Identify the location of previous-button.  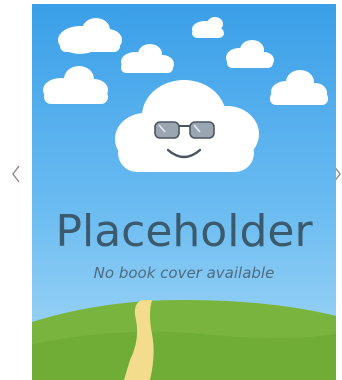
(16, 174).